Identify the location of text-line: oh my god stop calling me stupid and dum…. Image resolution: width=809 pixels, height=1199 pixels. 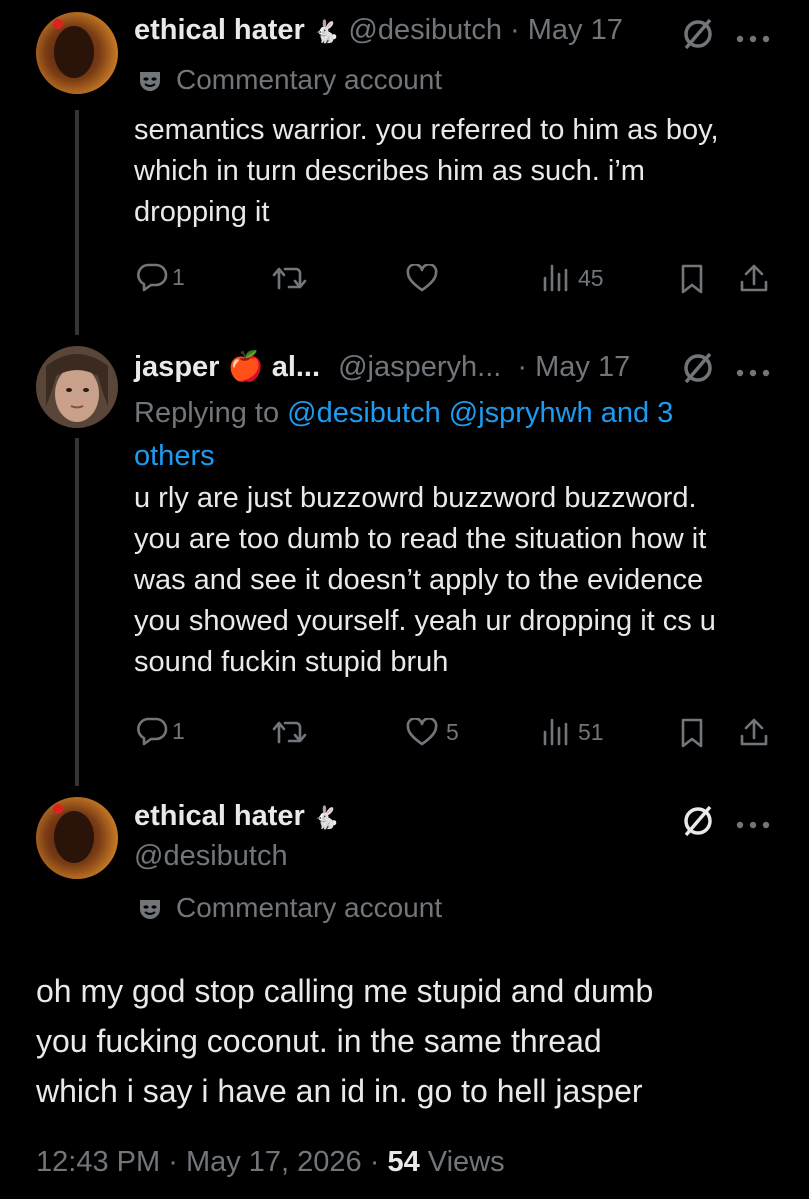
(345, 991).